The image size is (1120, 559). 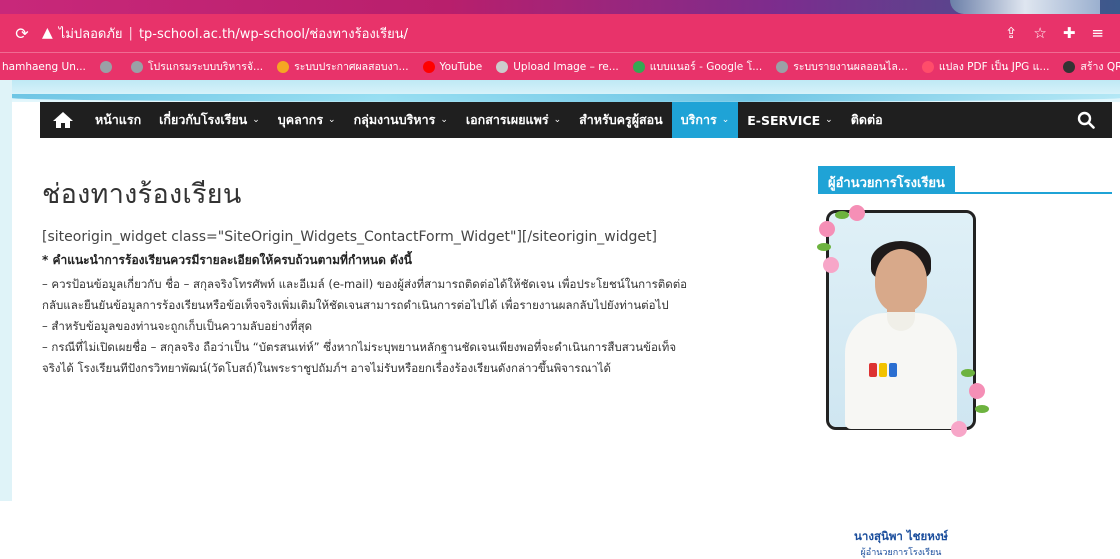 What do you see at coordinates (903, 321) in the screenshot?
I see `director-photo` at bounding box center [903, 321].